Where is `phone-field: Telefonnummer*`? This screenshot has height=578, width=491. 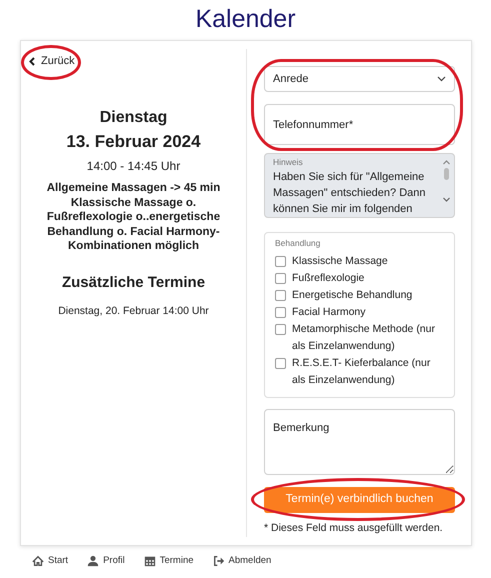 phone-field: Telefonnummer* is located at coordinates (359, 124).